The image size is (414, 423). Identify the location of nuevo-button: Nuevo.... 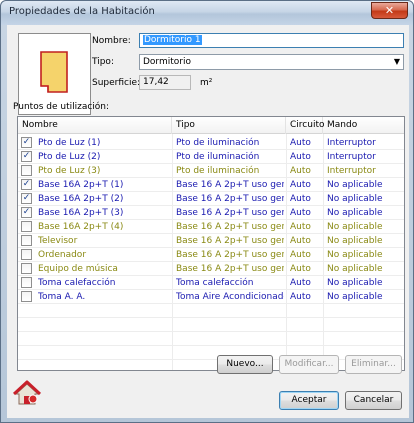
(245, 364).